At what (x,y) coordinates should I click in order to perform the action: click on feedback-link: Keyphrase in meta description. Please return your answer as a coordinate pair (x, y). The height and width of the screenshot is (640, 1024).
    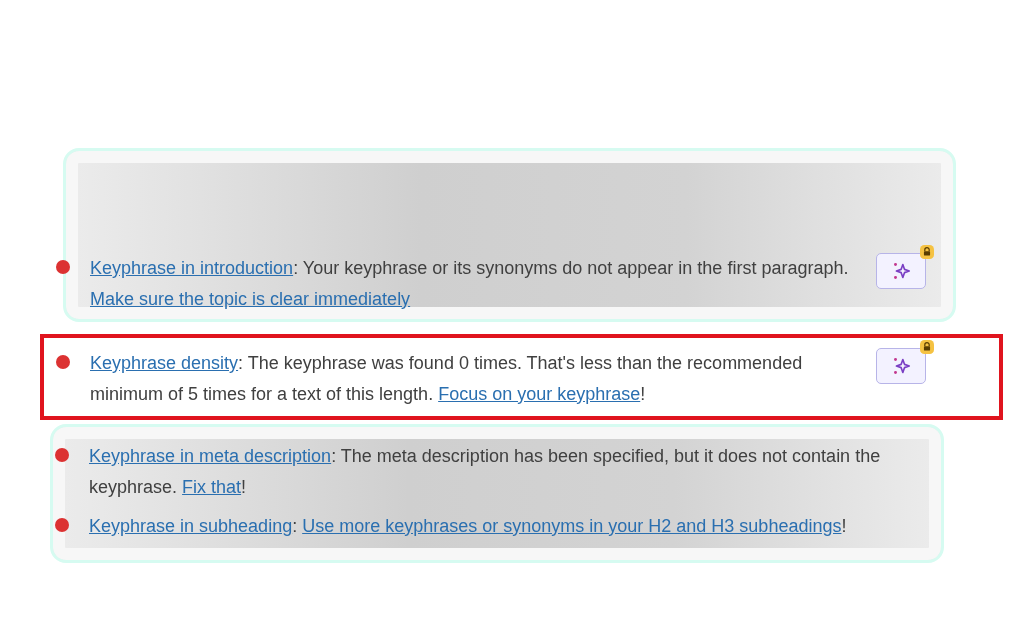
    Looking at the image, I should click on (210, 456).